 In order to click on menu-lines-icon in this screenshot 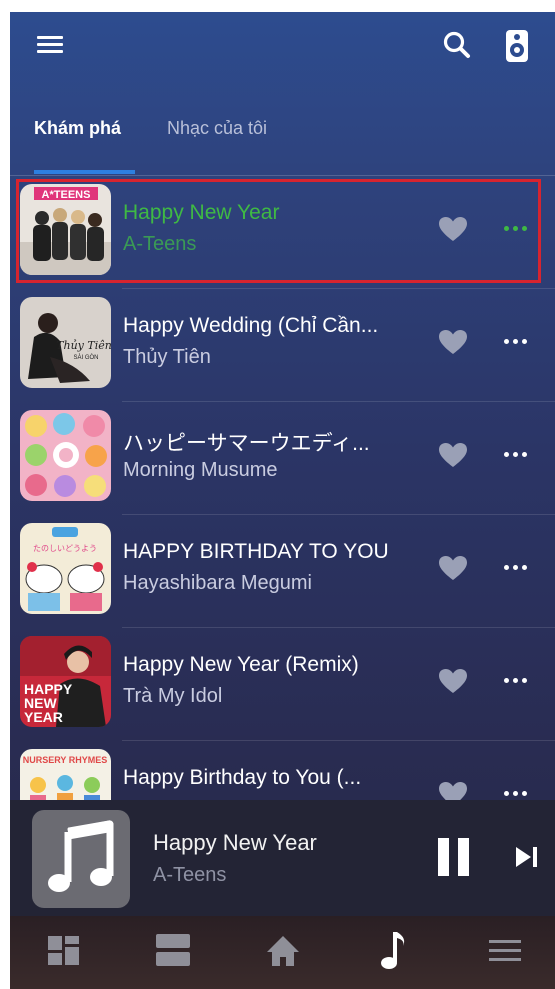, I will do `click(505, 951)`.